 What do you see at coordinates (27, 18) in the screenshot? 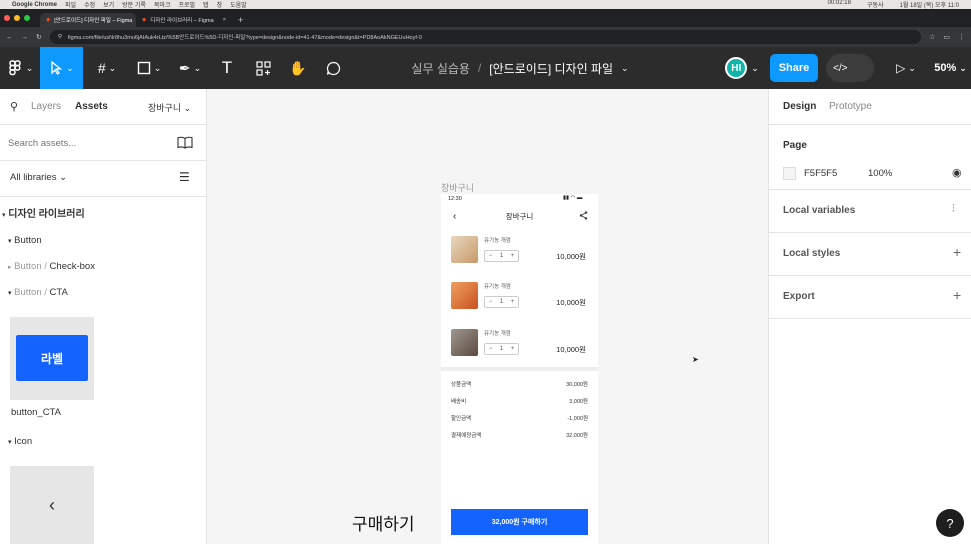
I see `maximize-window-icon` at bounding box center [27, 18].